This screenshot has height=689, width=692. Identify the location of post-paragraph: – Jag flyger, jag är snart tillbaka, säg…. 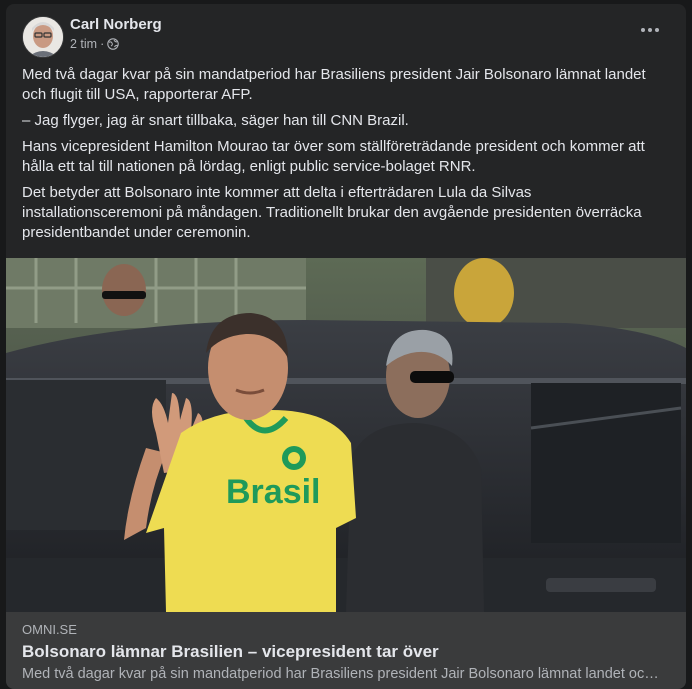
(215, 120).